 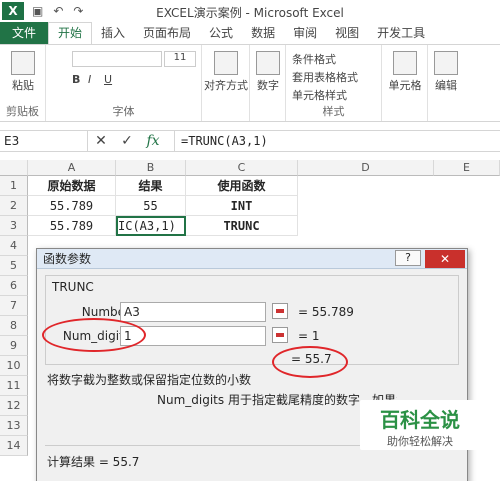 I want to click on edit-label: 编辑, so click(x=446, y=85).